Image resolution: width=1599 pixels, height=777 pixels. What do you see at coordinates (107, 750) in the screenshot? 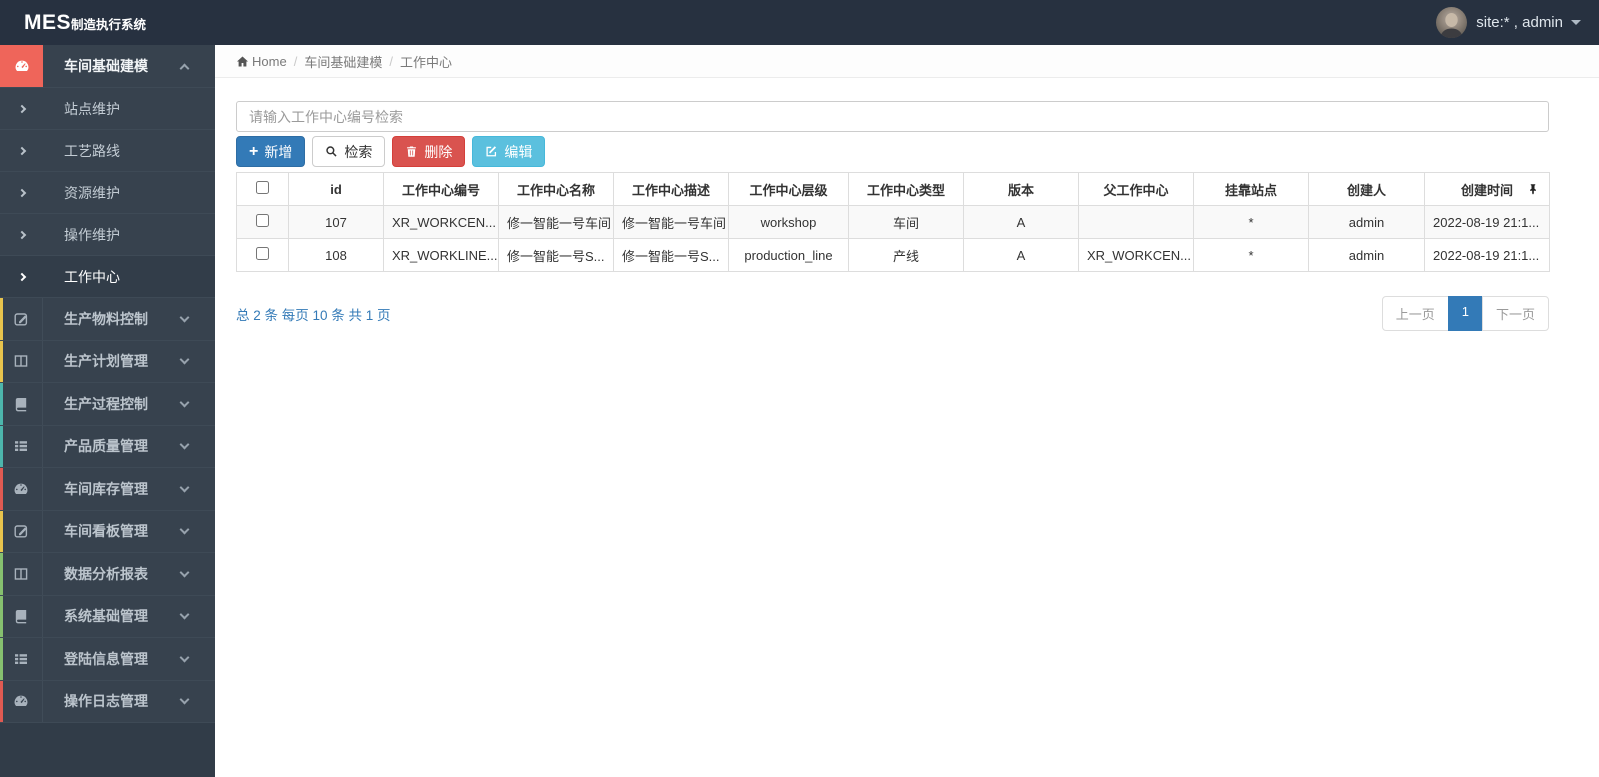
I see `sidebar-filler` at bounding box center [107, 750].